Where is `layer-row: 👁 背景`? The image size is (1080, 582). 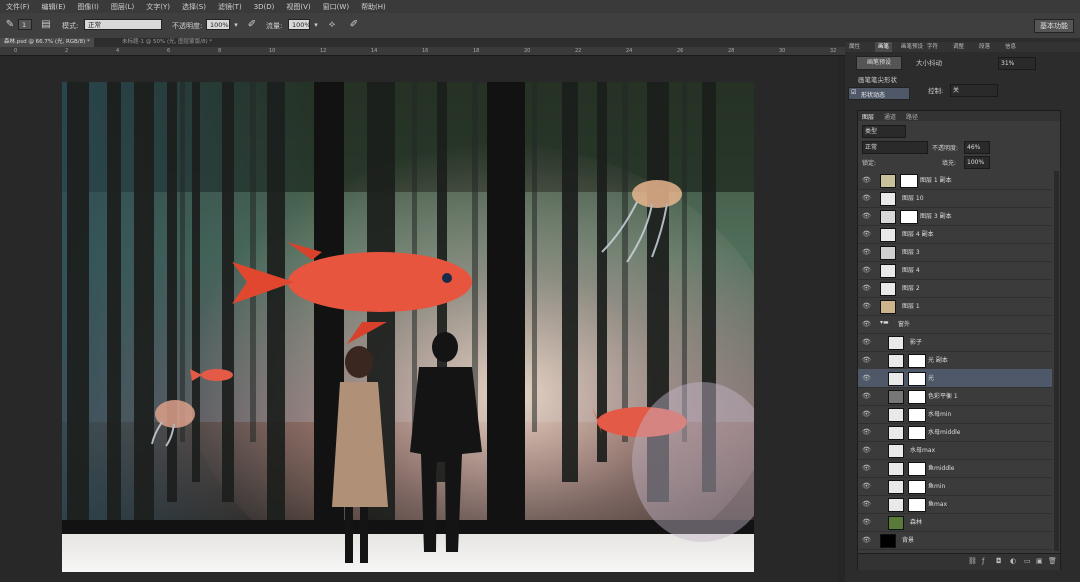
layer-row: 👁 背景 is located at coordinates (955, 540).